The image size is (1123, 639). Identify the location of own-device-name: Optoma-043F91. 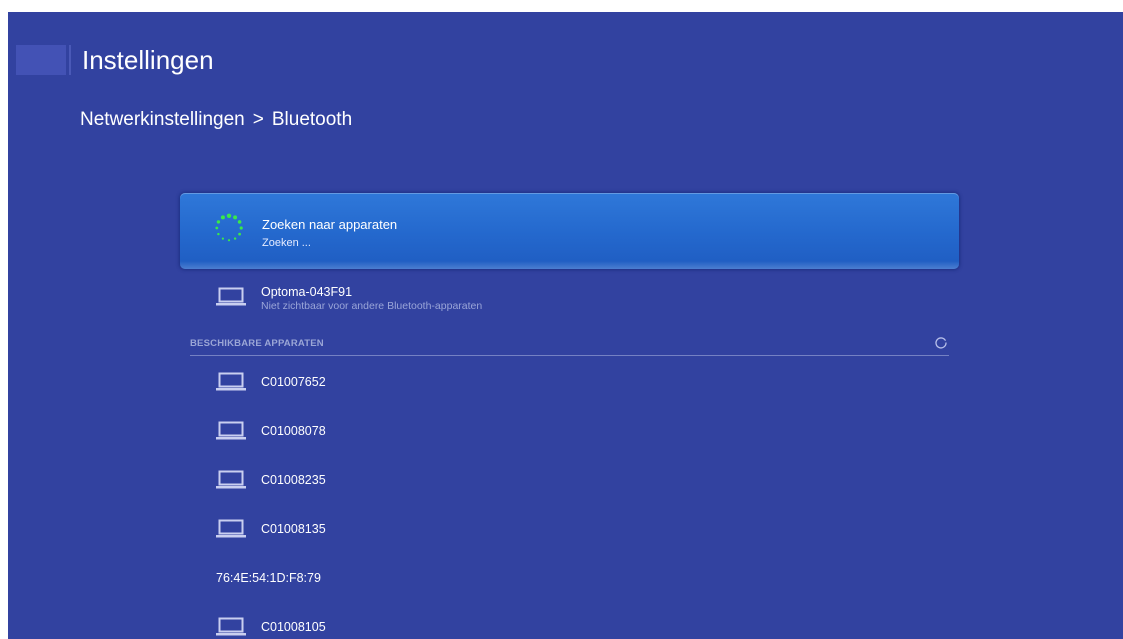
(307, 292).